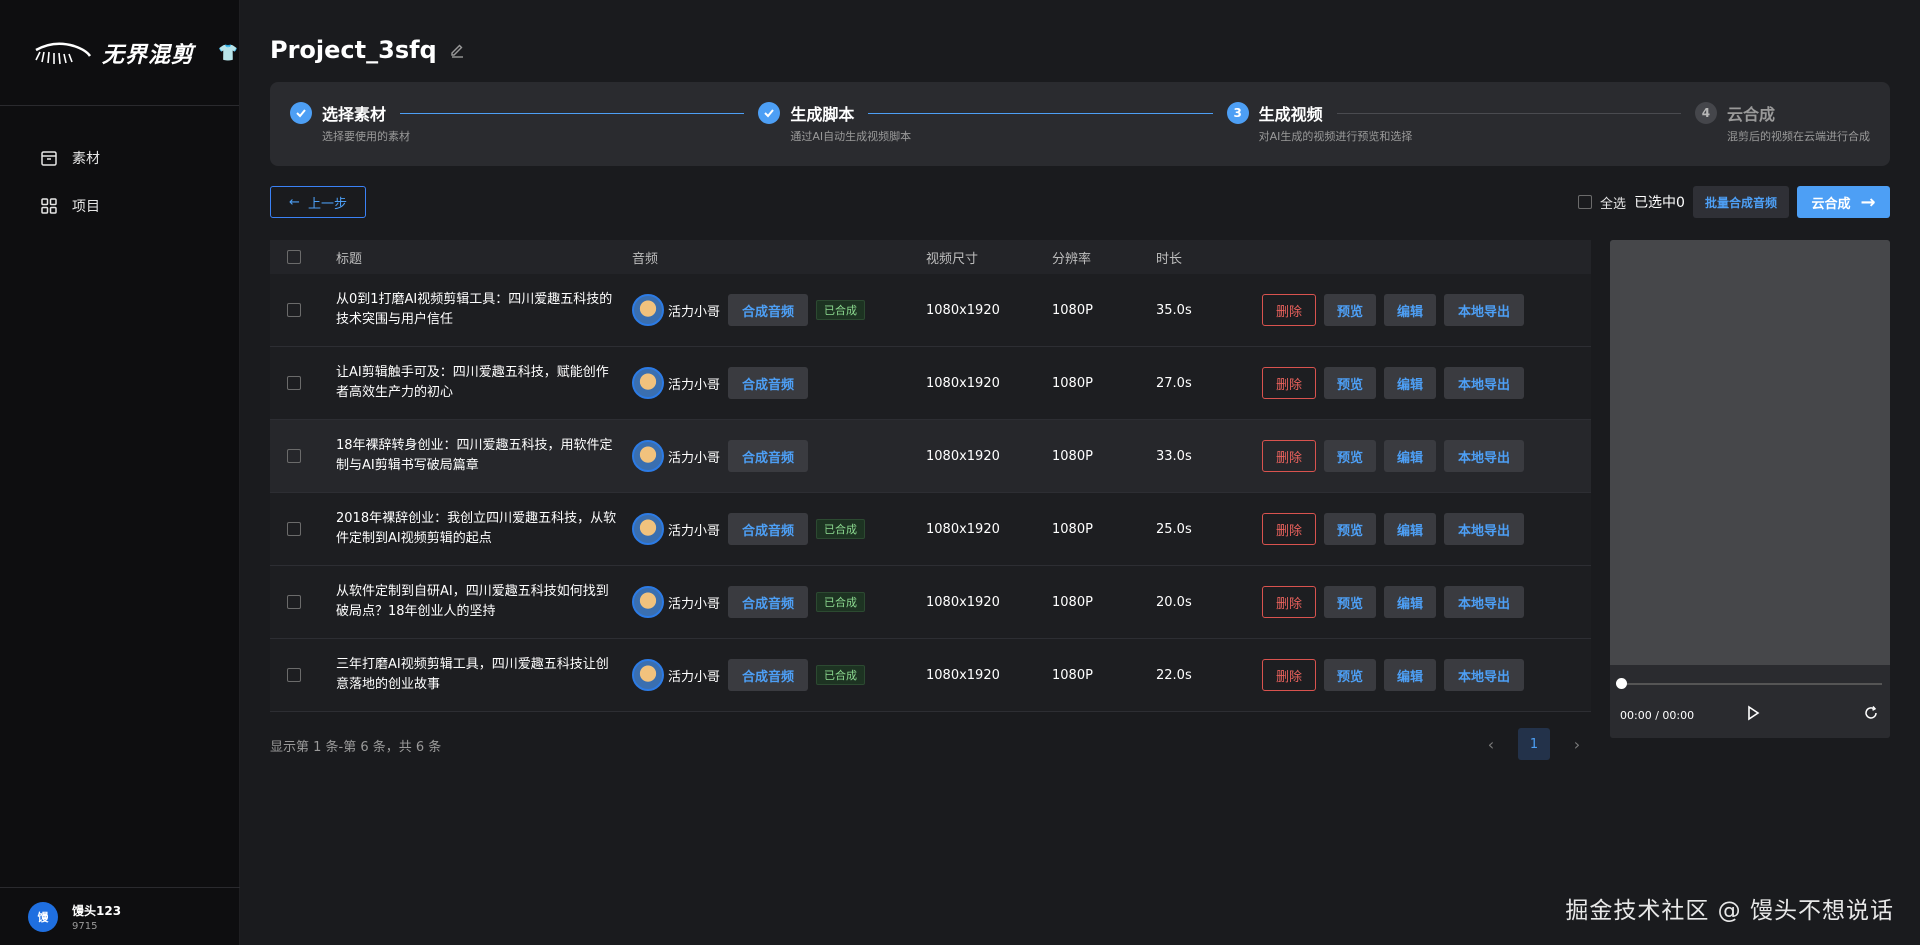  Describe the element at coordinates (119, 158) in the screenshot. I see `sidebar-item-materials: 素材` at that location.